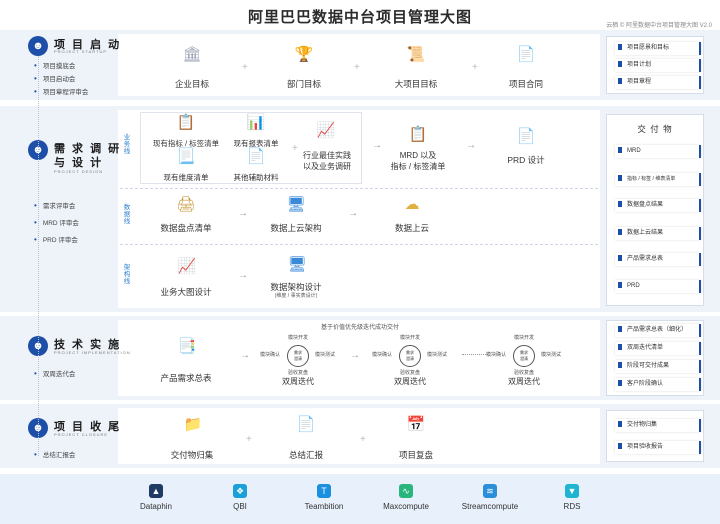 Image resolution: width=720 pixels, height=524 pixels. What do you see at coordinates (658, 348) in the screenshot?
I see `output-item: 双周迭代清单` at bounding box center [658, 348].